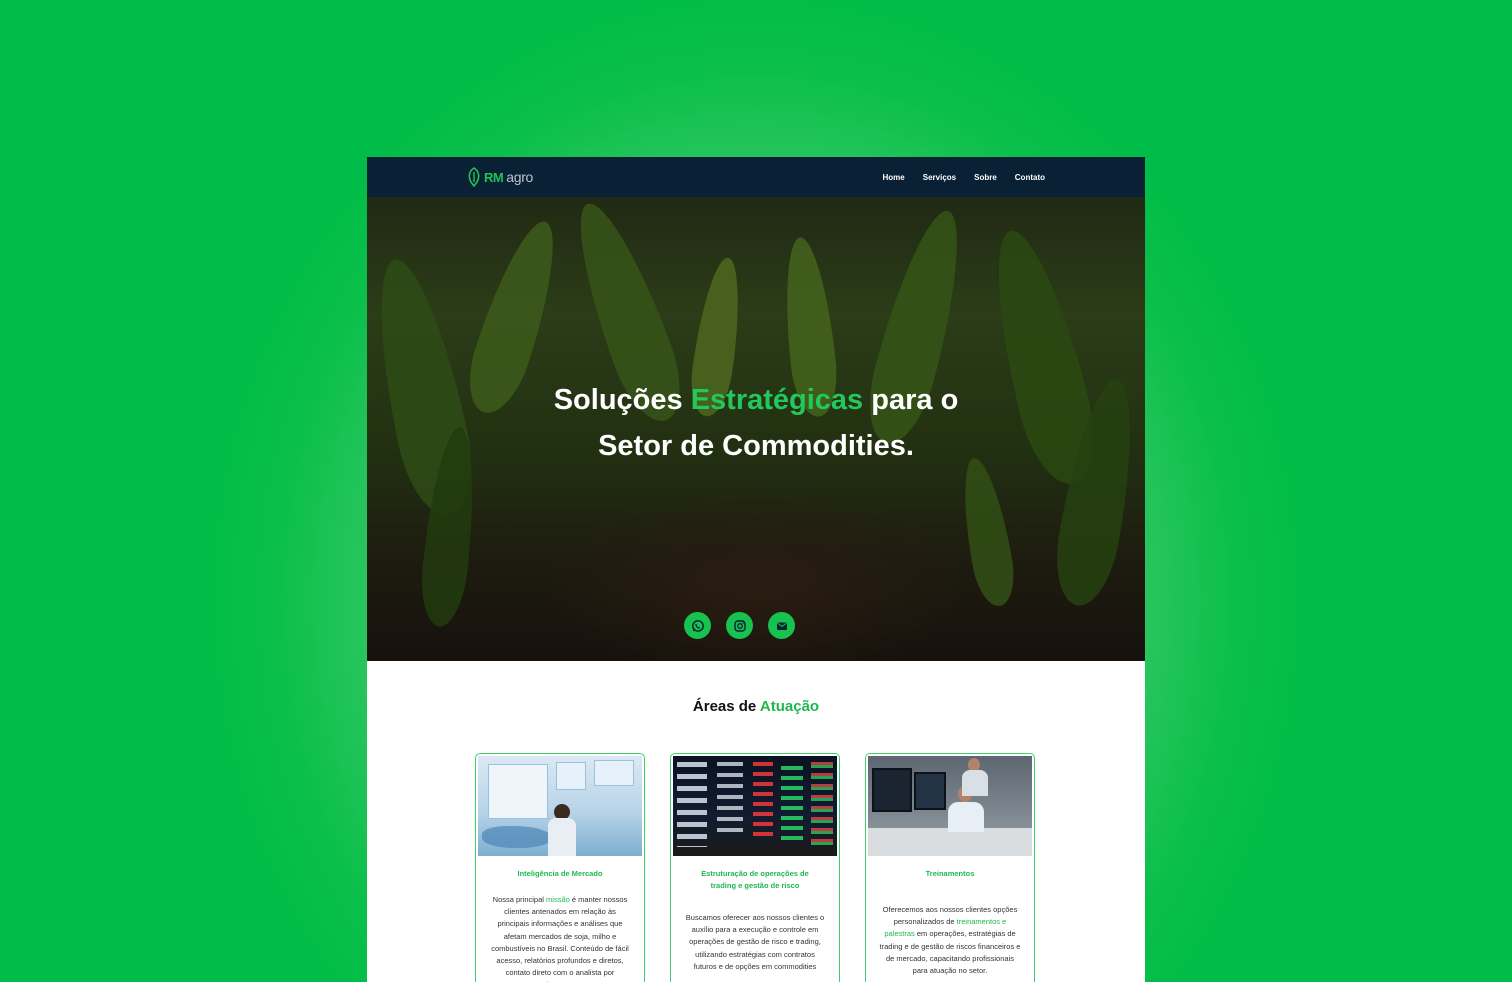 The height and width of the screenshot is (982, 1512). Describe the element at coordinates (985, 177) in the screenshot. I see `nav-sobre: Sobre` at that location.